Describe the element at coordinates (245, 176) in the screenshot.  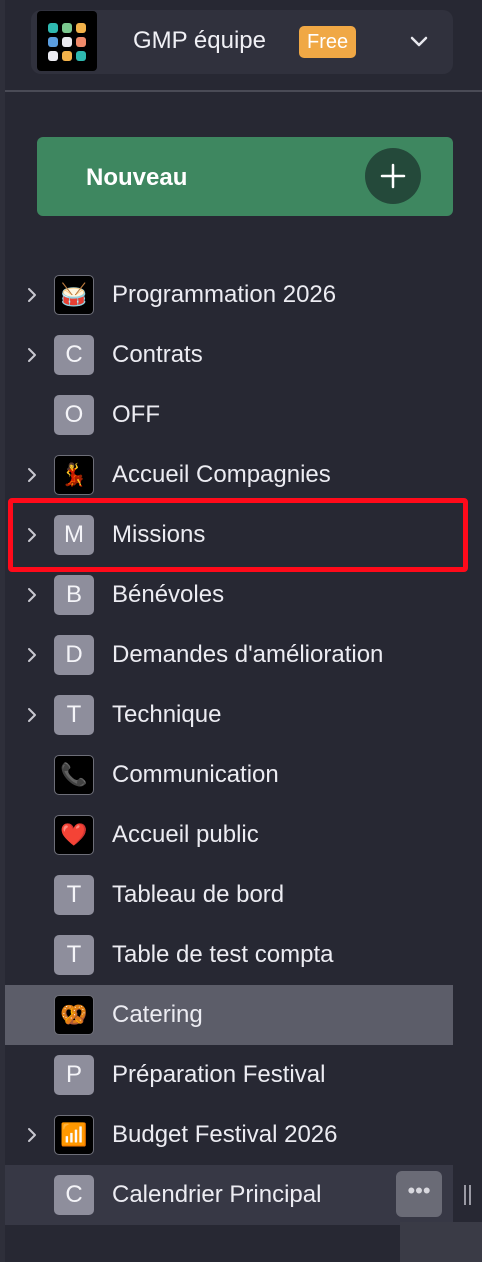
I see `new-button: Nouveau` at that location.